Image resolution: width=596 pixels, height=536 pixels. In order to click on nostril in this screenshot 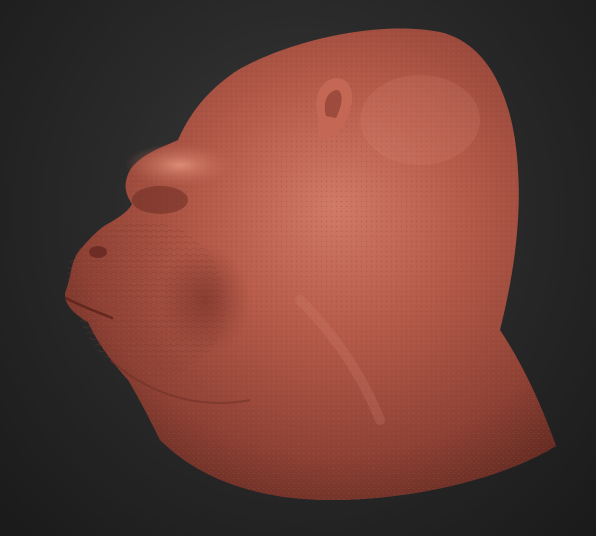, I will do `click(98, 252)`.